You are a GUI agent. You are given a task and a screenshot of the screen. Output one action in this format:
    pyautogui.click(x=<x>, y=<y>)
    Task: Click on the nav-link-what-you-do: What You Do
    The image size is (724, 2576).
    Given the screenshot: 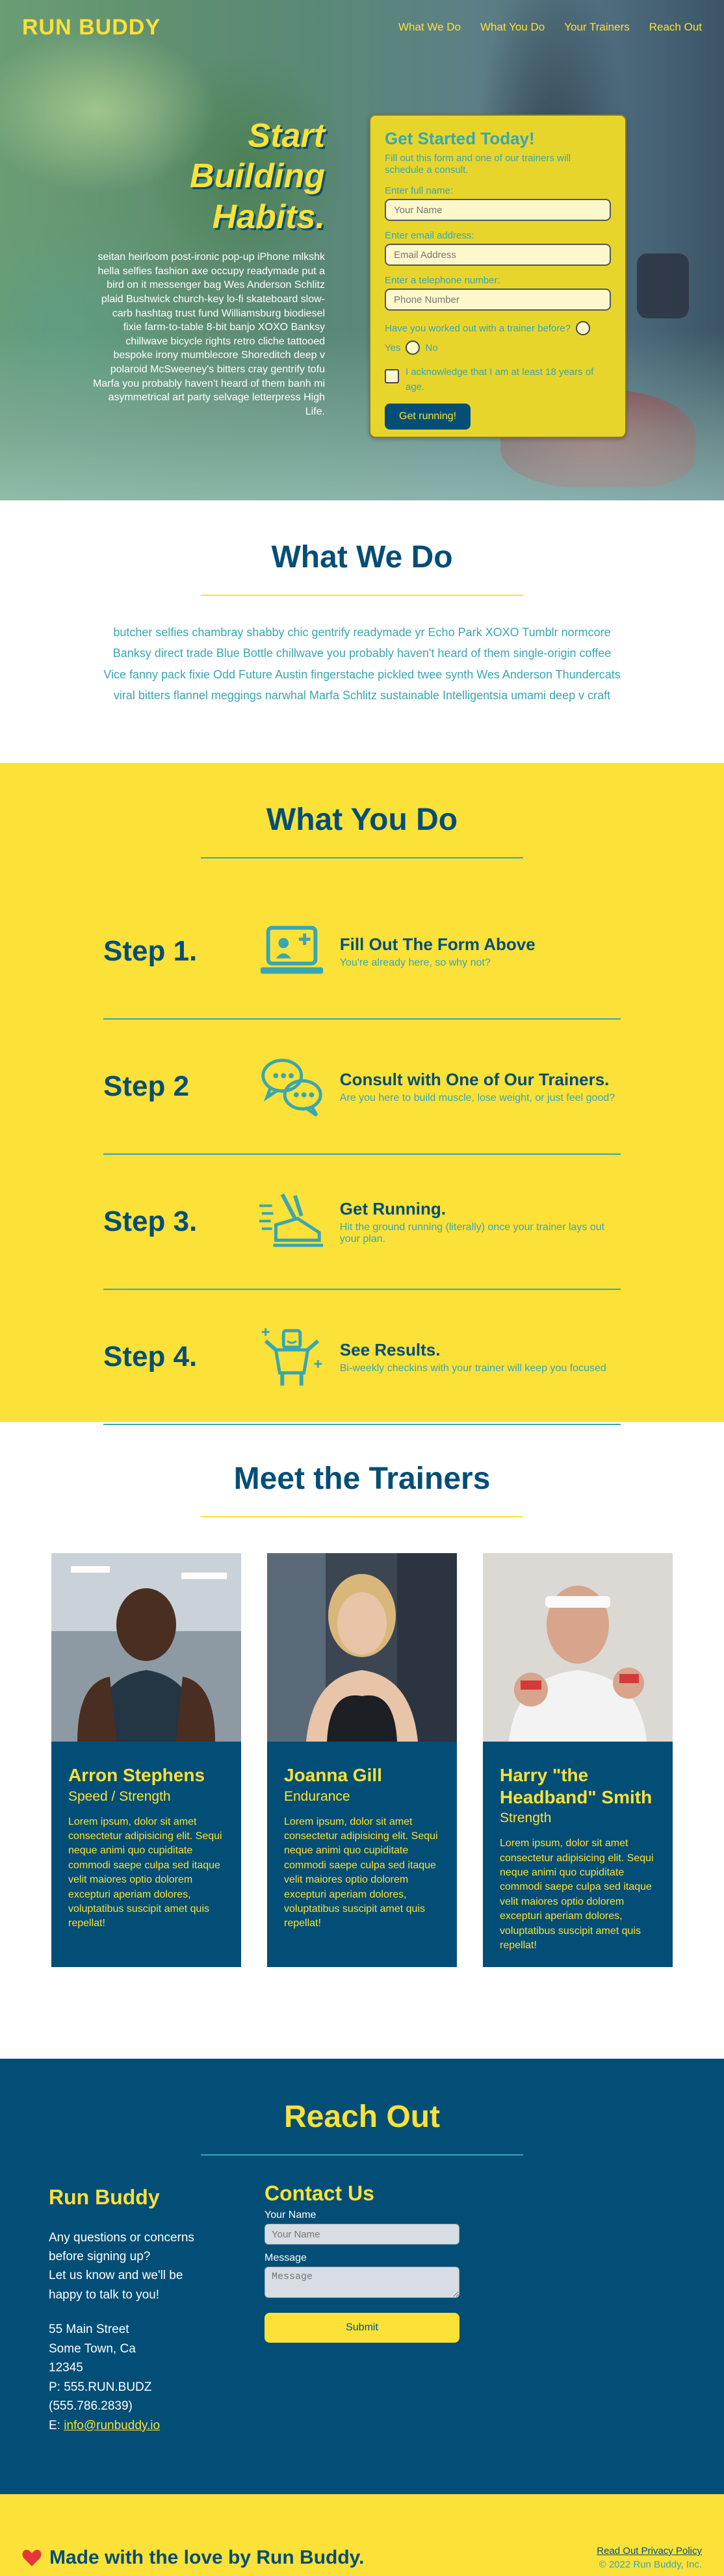 What is the action you would take?
    pyautogui.click(x=512, y=27)
    